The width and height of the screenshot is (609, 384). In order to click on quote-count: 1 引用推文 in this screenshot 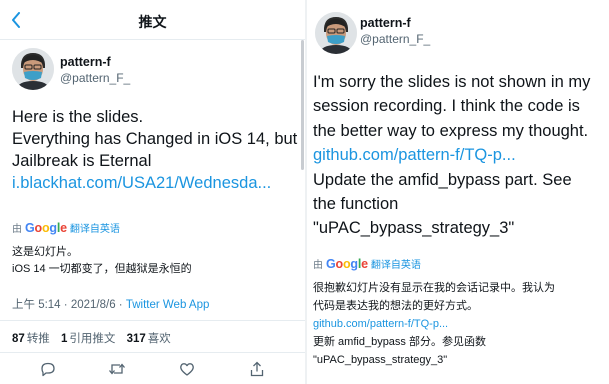, I will do `click(88, 339)`.